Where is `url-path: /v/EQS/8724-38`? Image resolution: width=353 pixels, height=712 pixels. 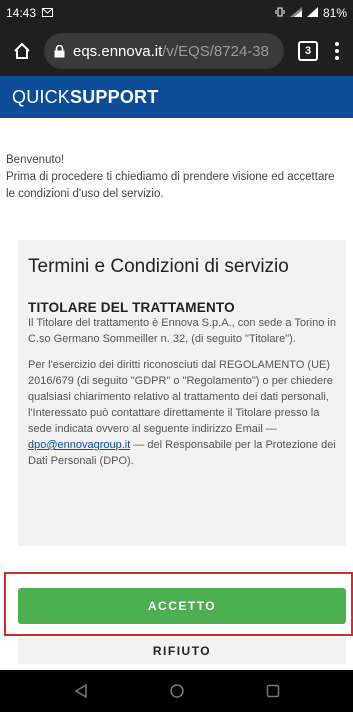
url-path: /v/EQS/8724-38 is located at coordinates (215, 51).